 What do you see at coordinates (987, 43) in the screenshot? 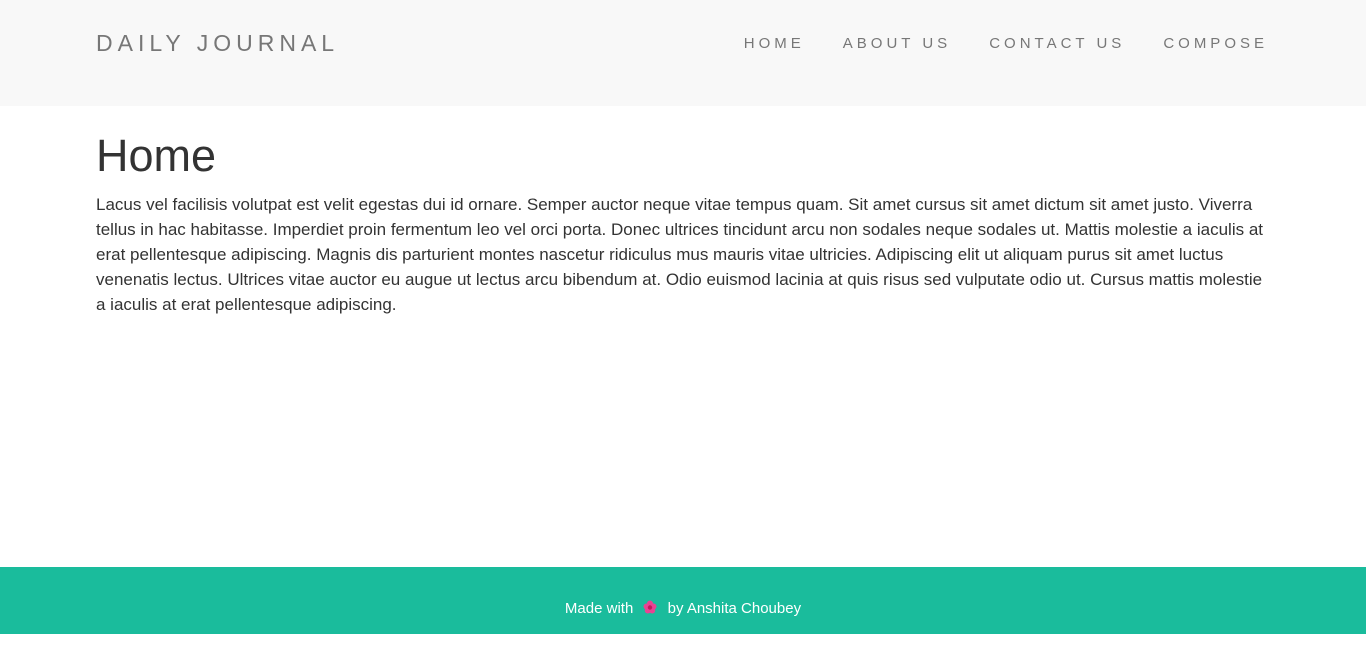
I see `nav-links: HOME ABOUT US CONTACT US COMPOSE` at bounding box center [987, 43].